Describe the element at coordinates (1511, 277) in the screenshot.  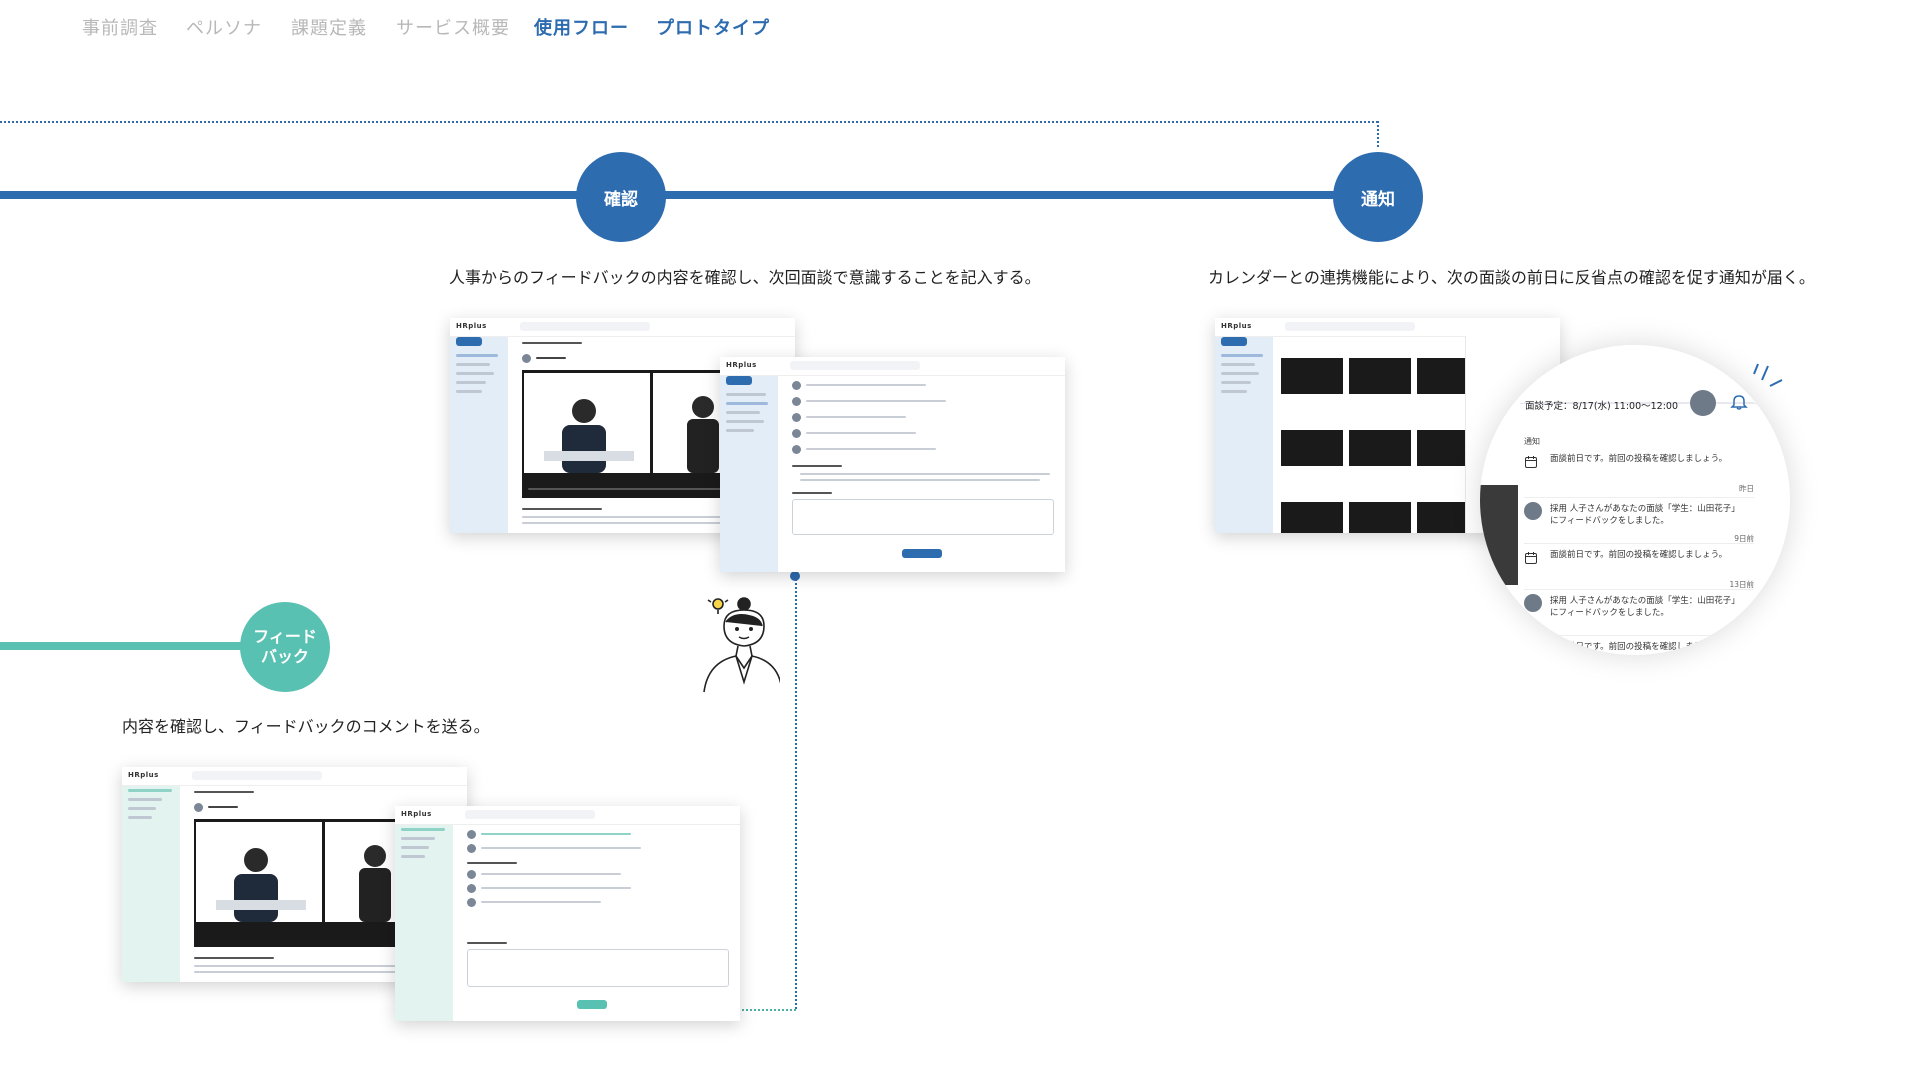
I see `step-notify-desc: カレンダーとの連携機能により、次の面談の前日に反省点の確認を促す通知が届く。` at that location.